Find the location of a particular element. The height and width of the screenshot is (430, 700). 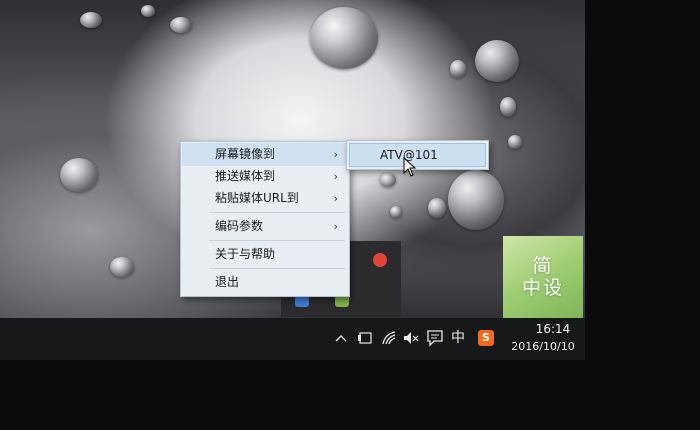

app-tile: 简 中设 is located at coordinates (543, 277).